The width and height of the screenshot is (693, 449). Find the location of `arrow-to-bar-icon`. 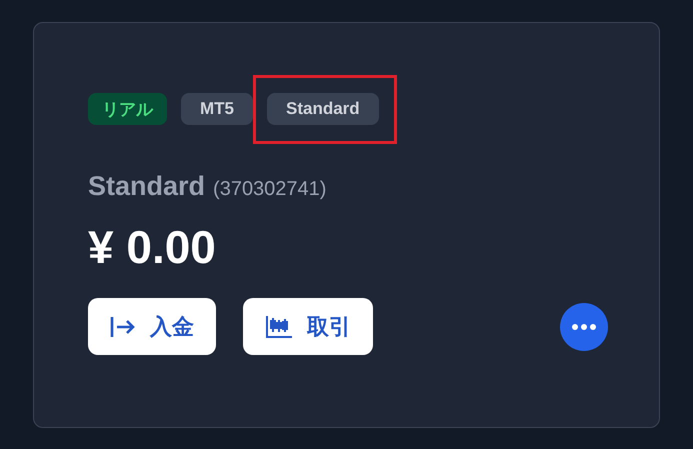

arrow-to-bar-icon is located at coordinates (123, 327).